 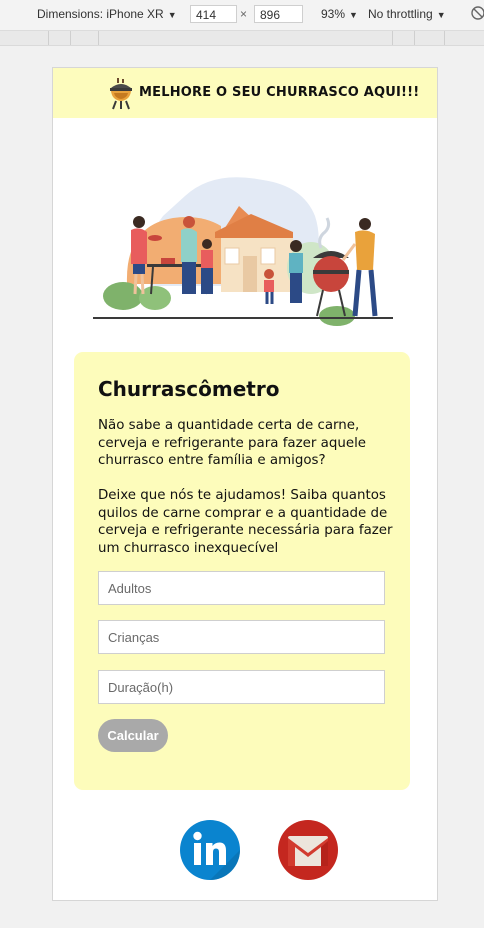 What do you see at coordinates (210, 850) in the screenshot?
I see `linkedin-icon` at bounding box center [210, 850].